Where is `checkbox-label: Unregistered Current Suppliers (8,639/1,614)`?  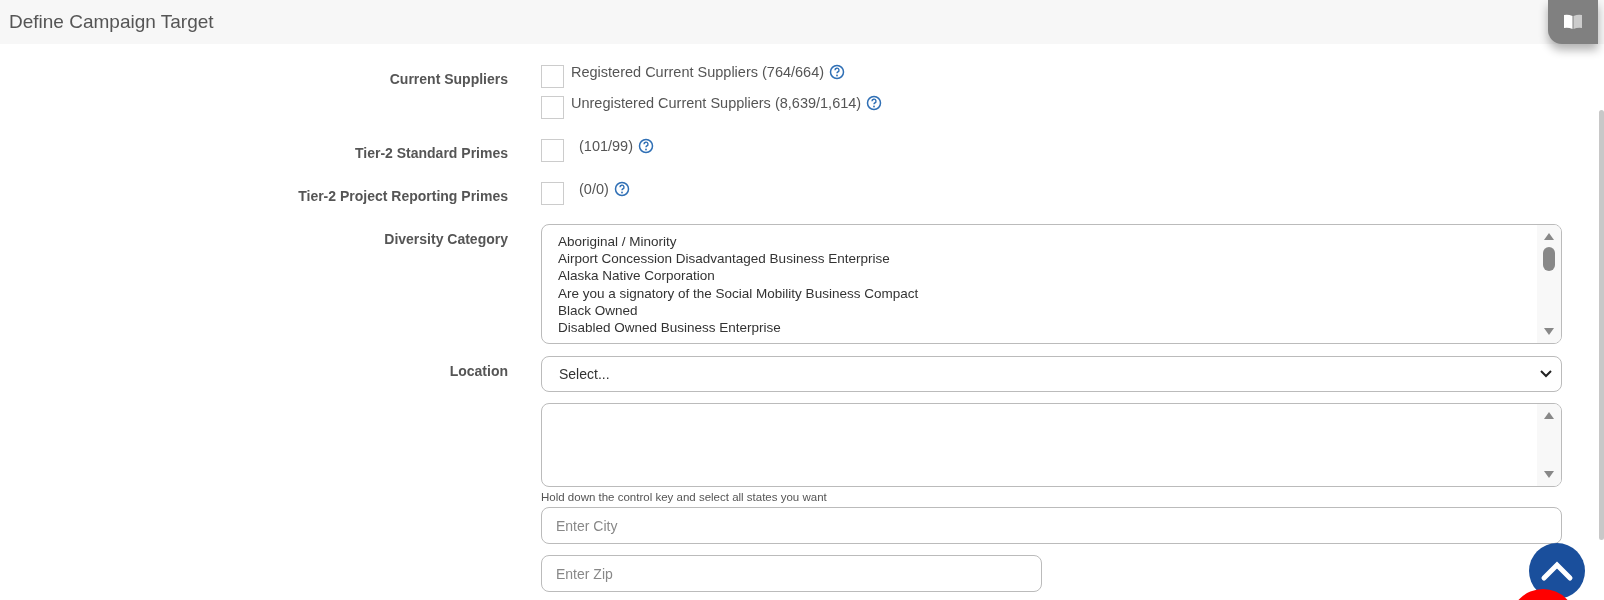
checkbox-label: Unregistered Current Suppliers (8,639/1,614) is located at coordinates (716, 103).